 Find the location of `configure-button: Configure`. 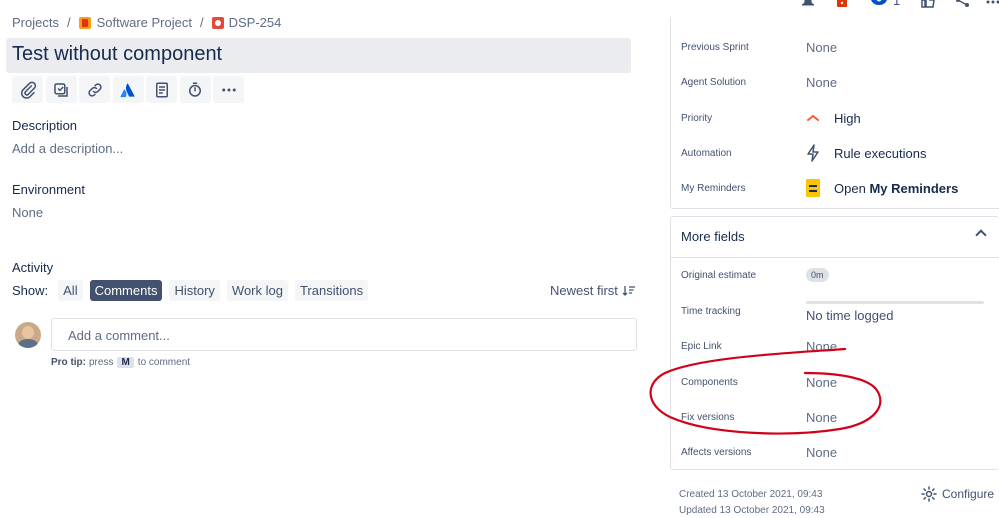

configure-button: Configure is located at coordinates (957, 494).